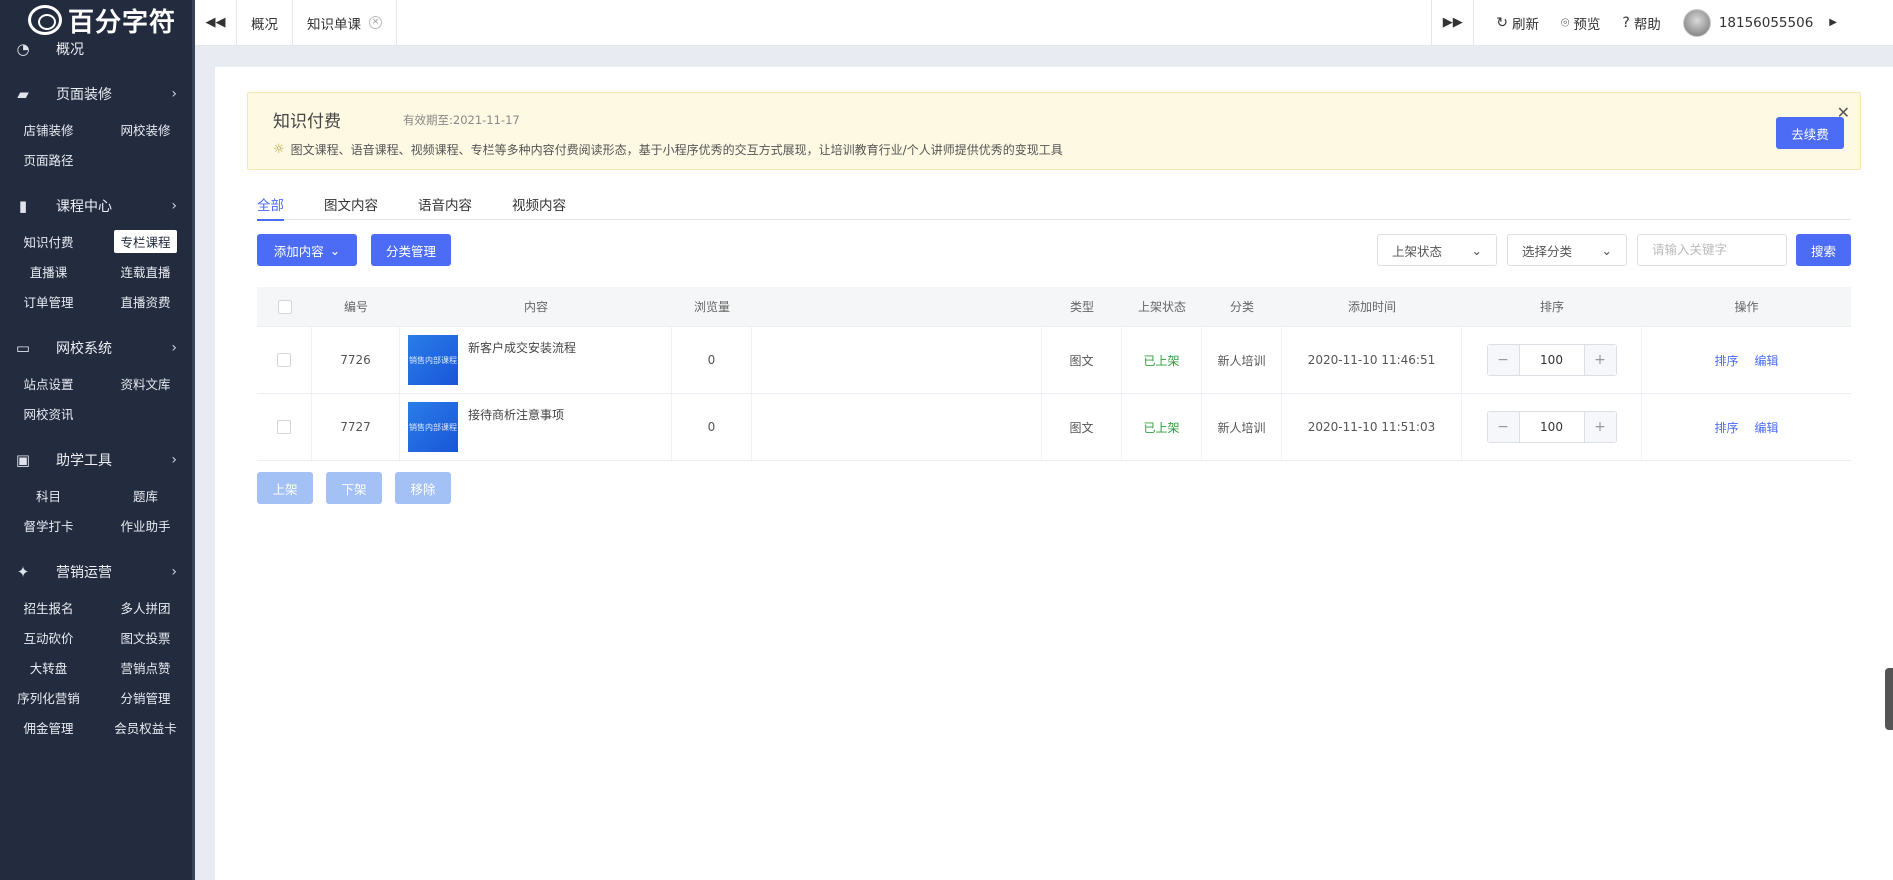  I want to click on sidebar-item: 直播课, so click(48, 271).